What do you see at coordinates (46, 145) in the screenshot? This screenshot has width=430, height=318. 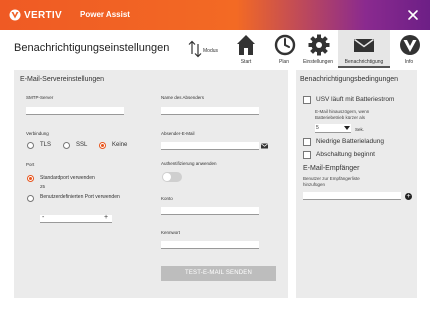 I see `radio-tls-label: TLS` at bounding box center [46, 145].